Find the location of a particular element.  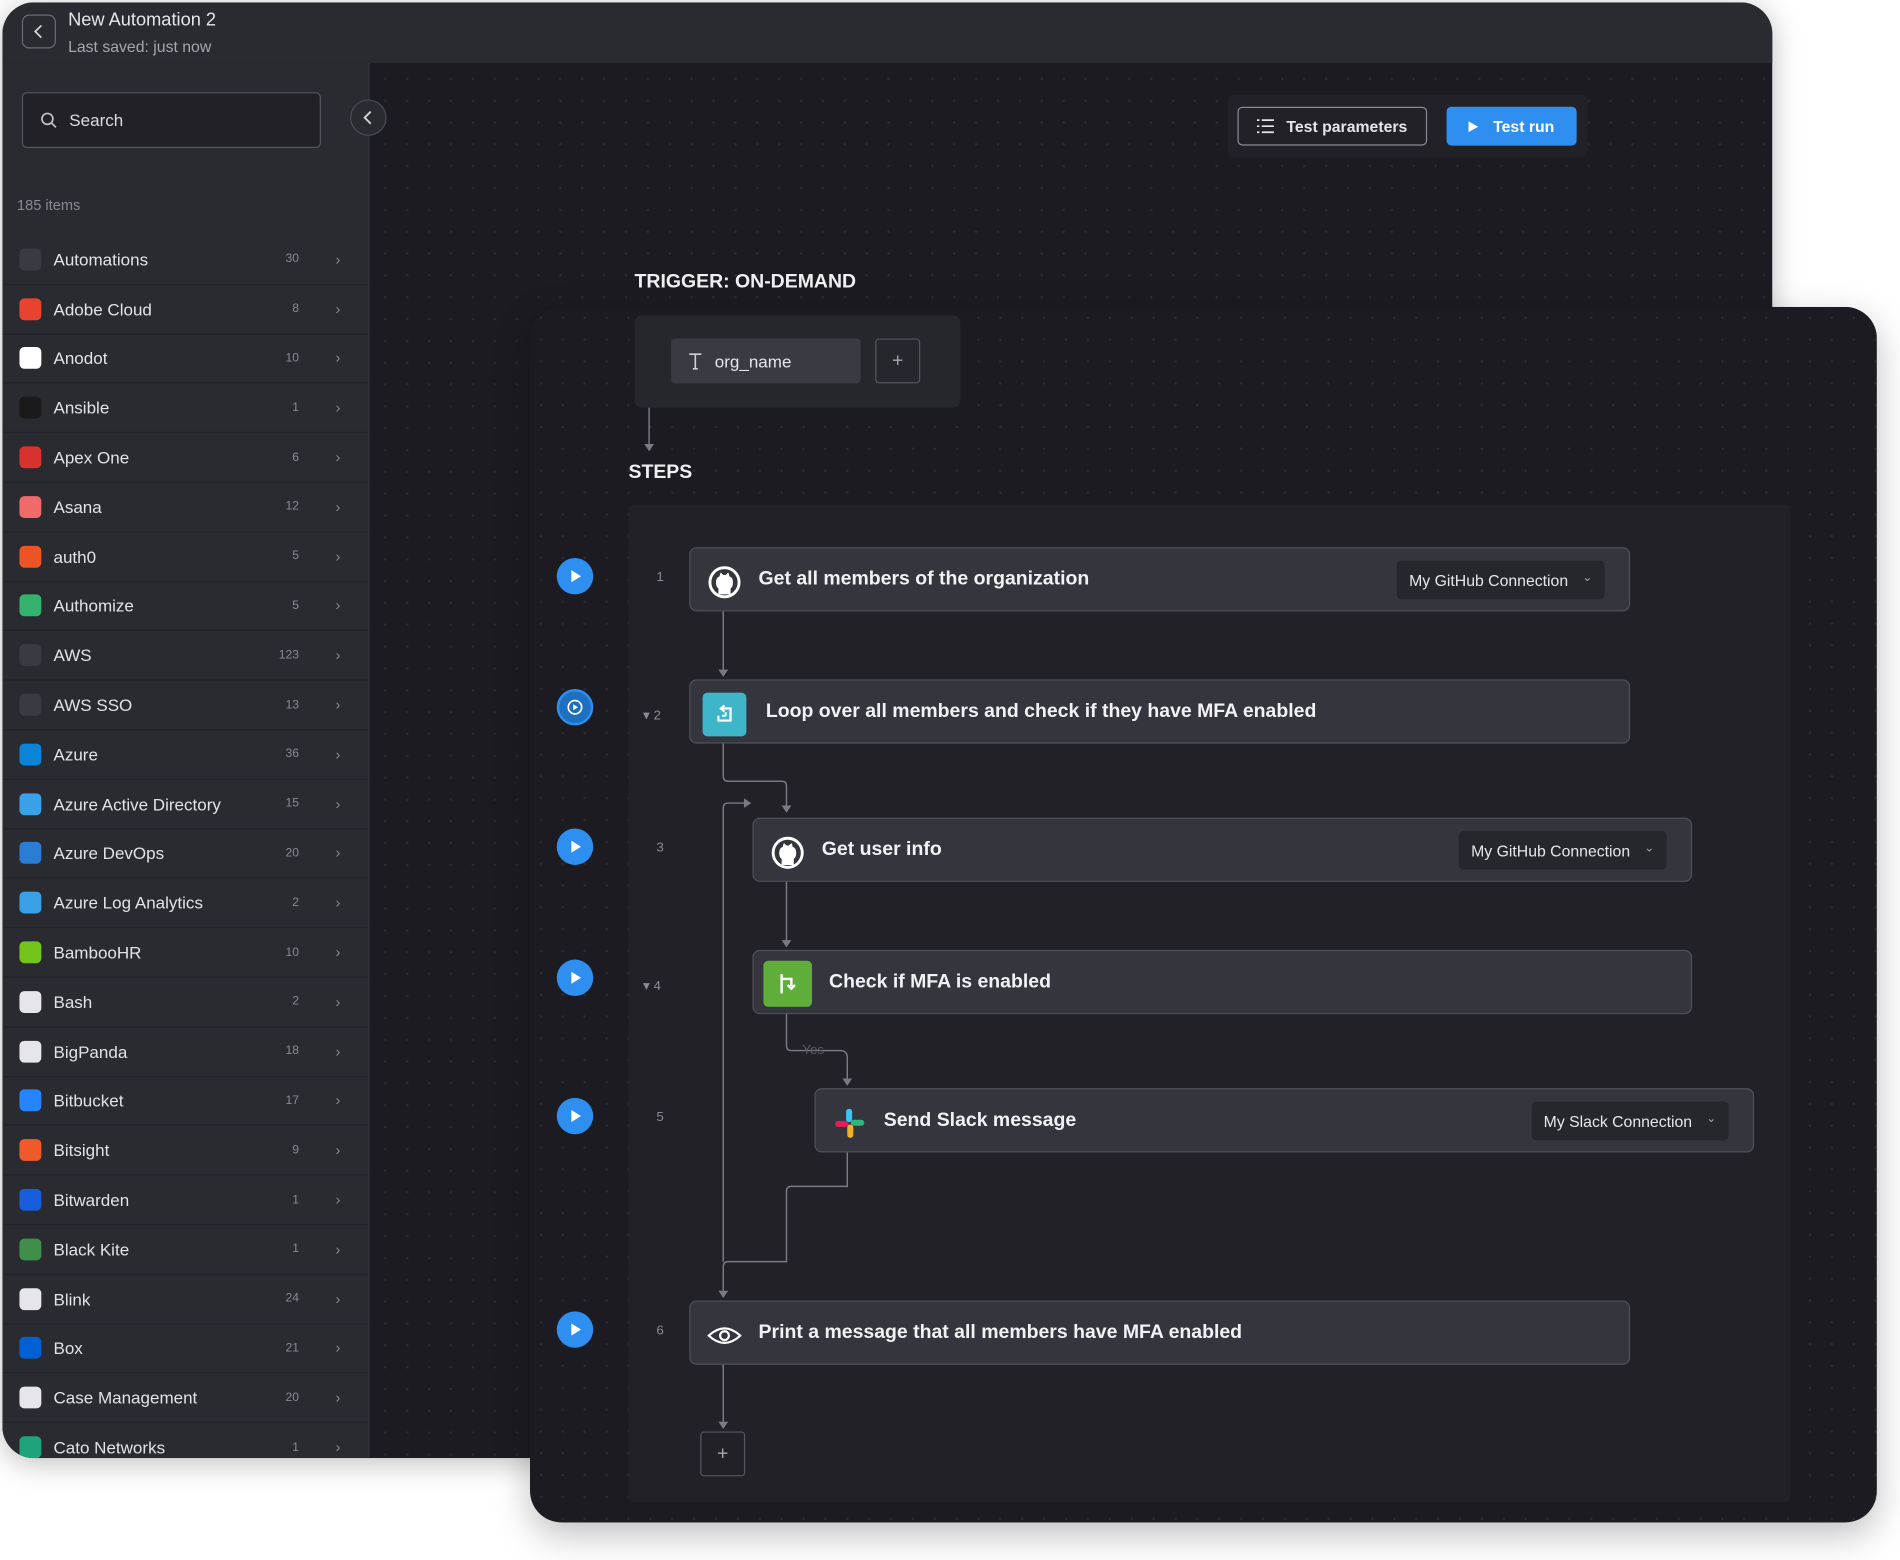

step-number-value: 2 is located at coordinates (657, 716).